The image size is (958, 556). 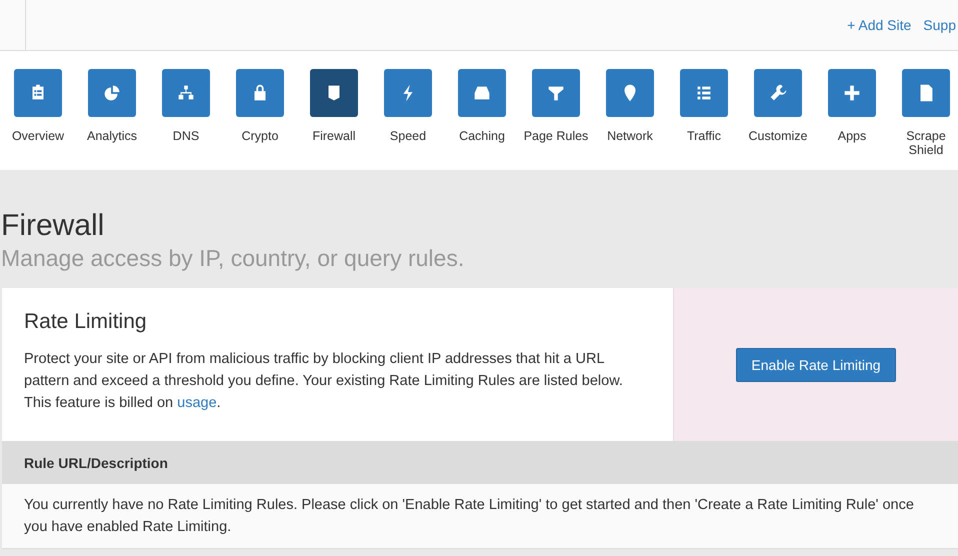 What do you see at coordinates (86, 322) in the screenshot?
I see `card-title: Rate Limiting` at bounding box center [86, 322].